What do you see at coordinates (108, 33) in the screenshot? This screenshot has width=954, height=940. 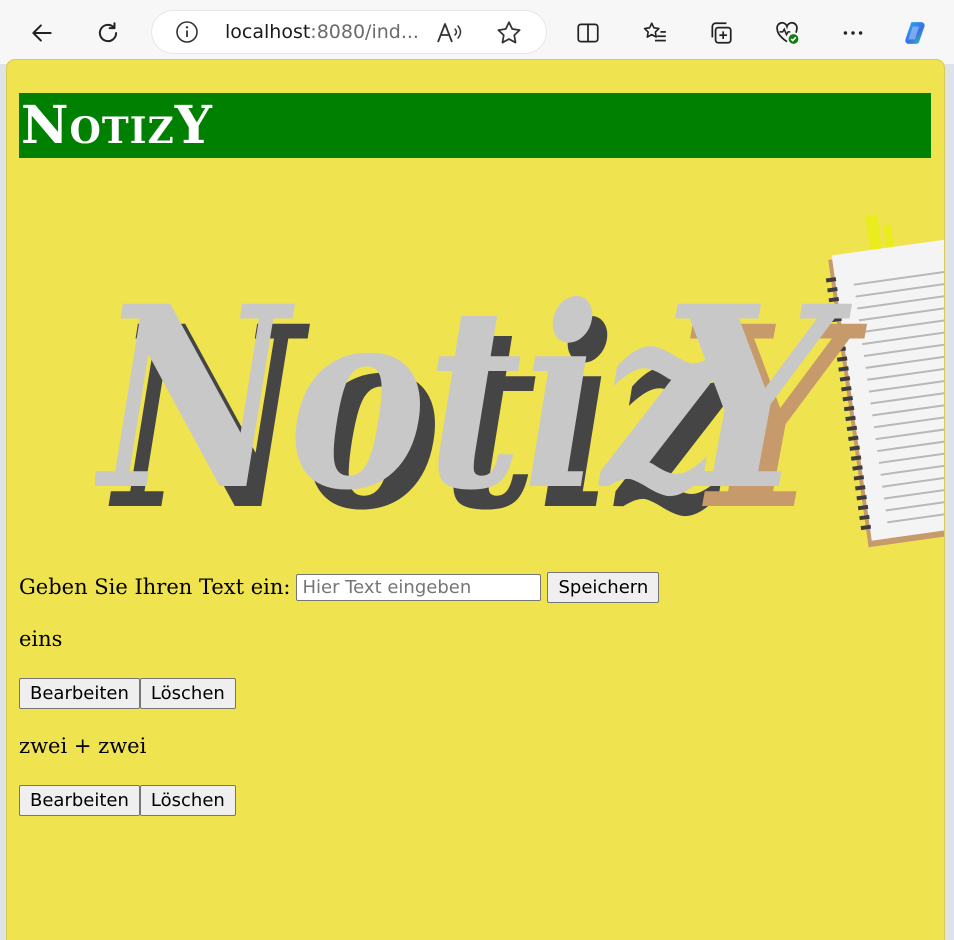 I see `refresh-icon` at bounding box center [108, 33].